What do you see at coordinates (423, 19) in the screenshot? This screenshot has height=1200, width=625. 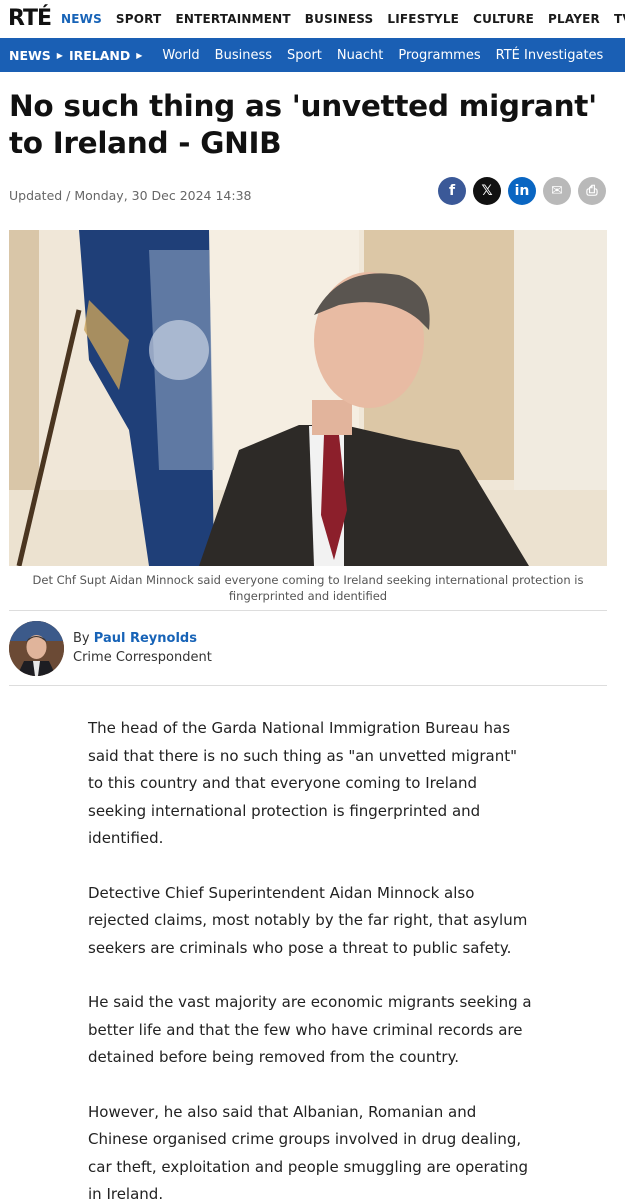 I see `top-nav-lifestyle: LIFESTYLE` at bounding box center [423, 19].